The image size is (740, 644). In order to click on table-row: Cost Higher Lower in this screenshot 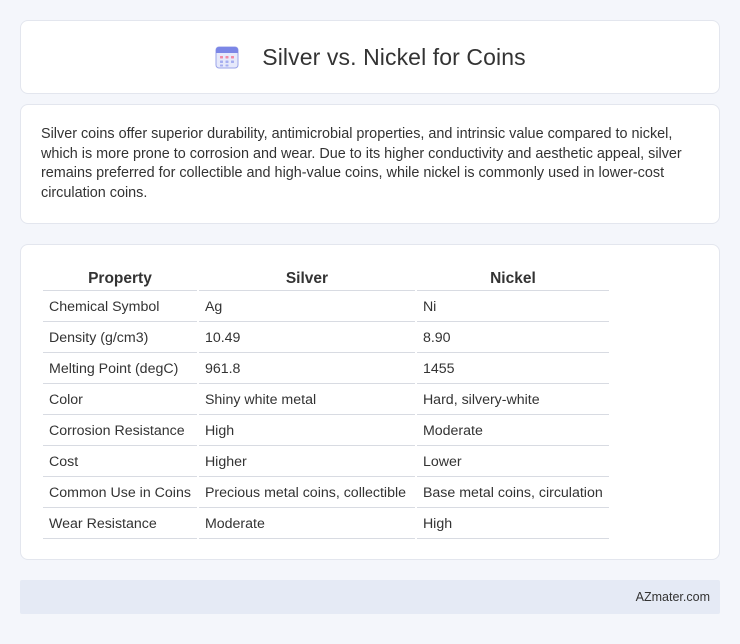, I will do `click(326, 462)`.